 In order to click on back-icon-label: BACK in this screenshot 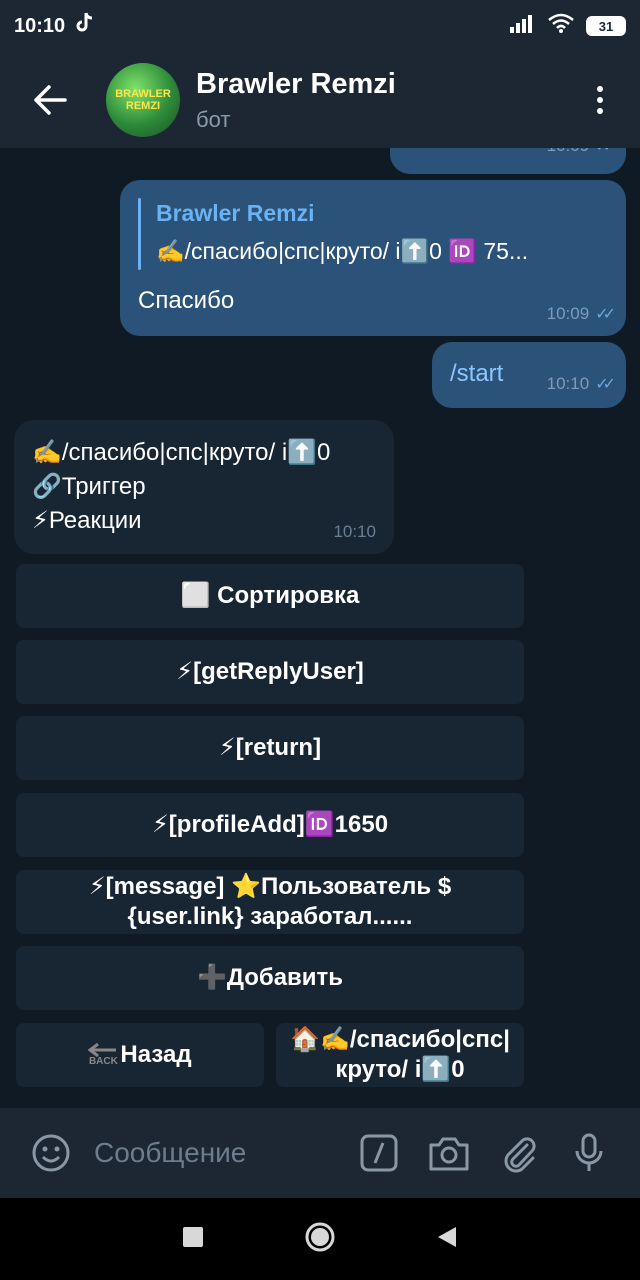, I will do `click(103, 1061)`.